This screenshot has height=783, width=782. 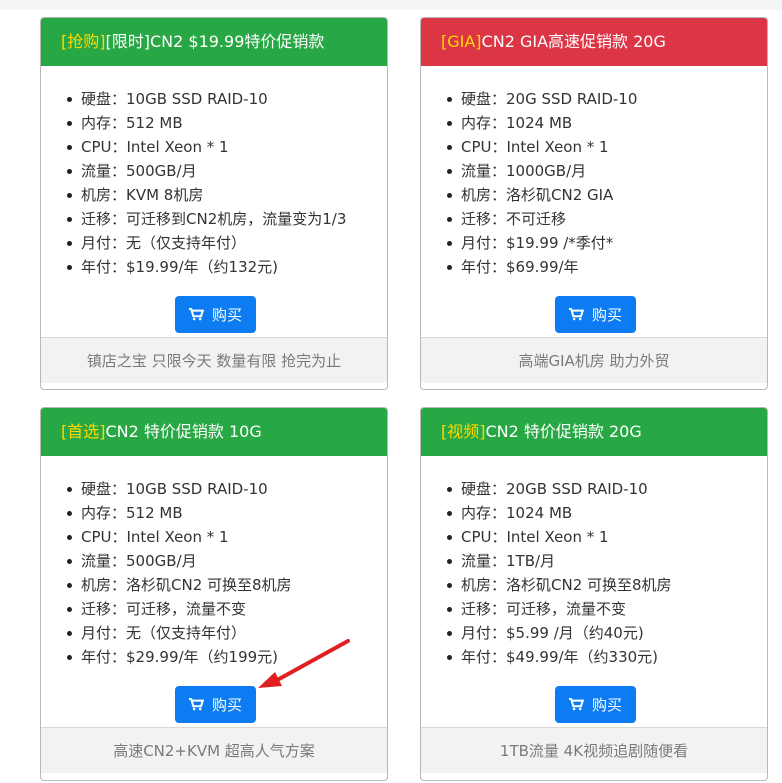 I want to click on card-title: CN2 特价促销款 20G, so click(x=563, y=431).